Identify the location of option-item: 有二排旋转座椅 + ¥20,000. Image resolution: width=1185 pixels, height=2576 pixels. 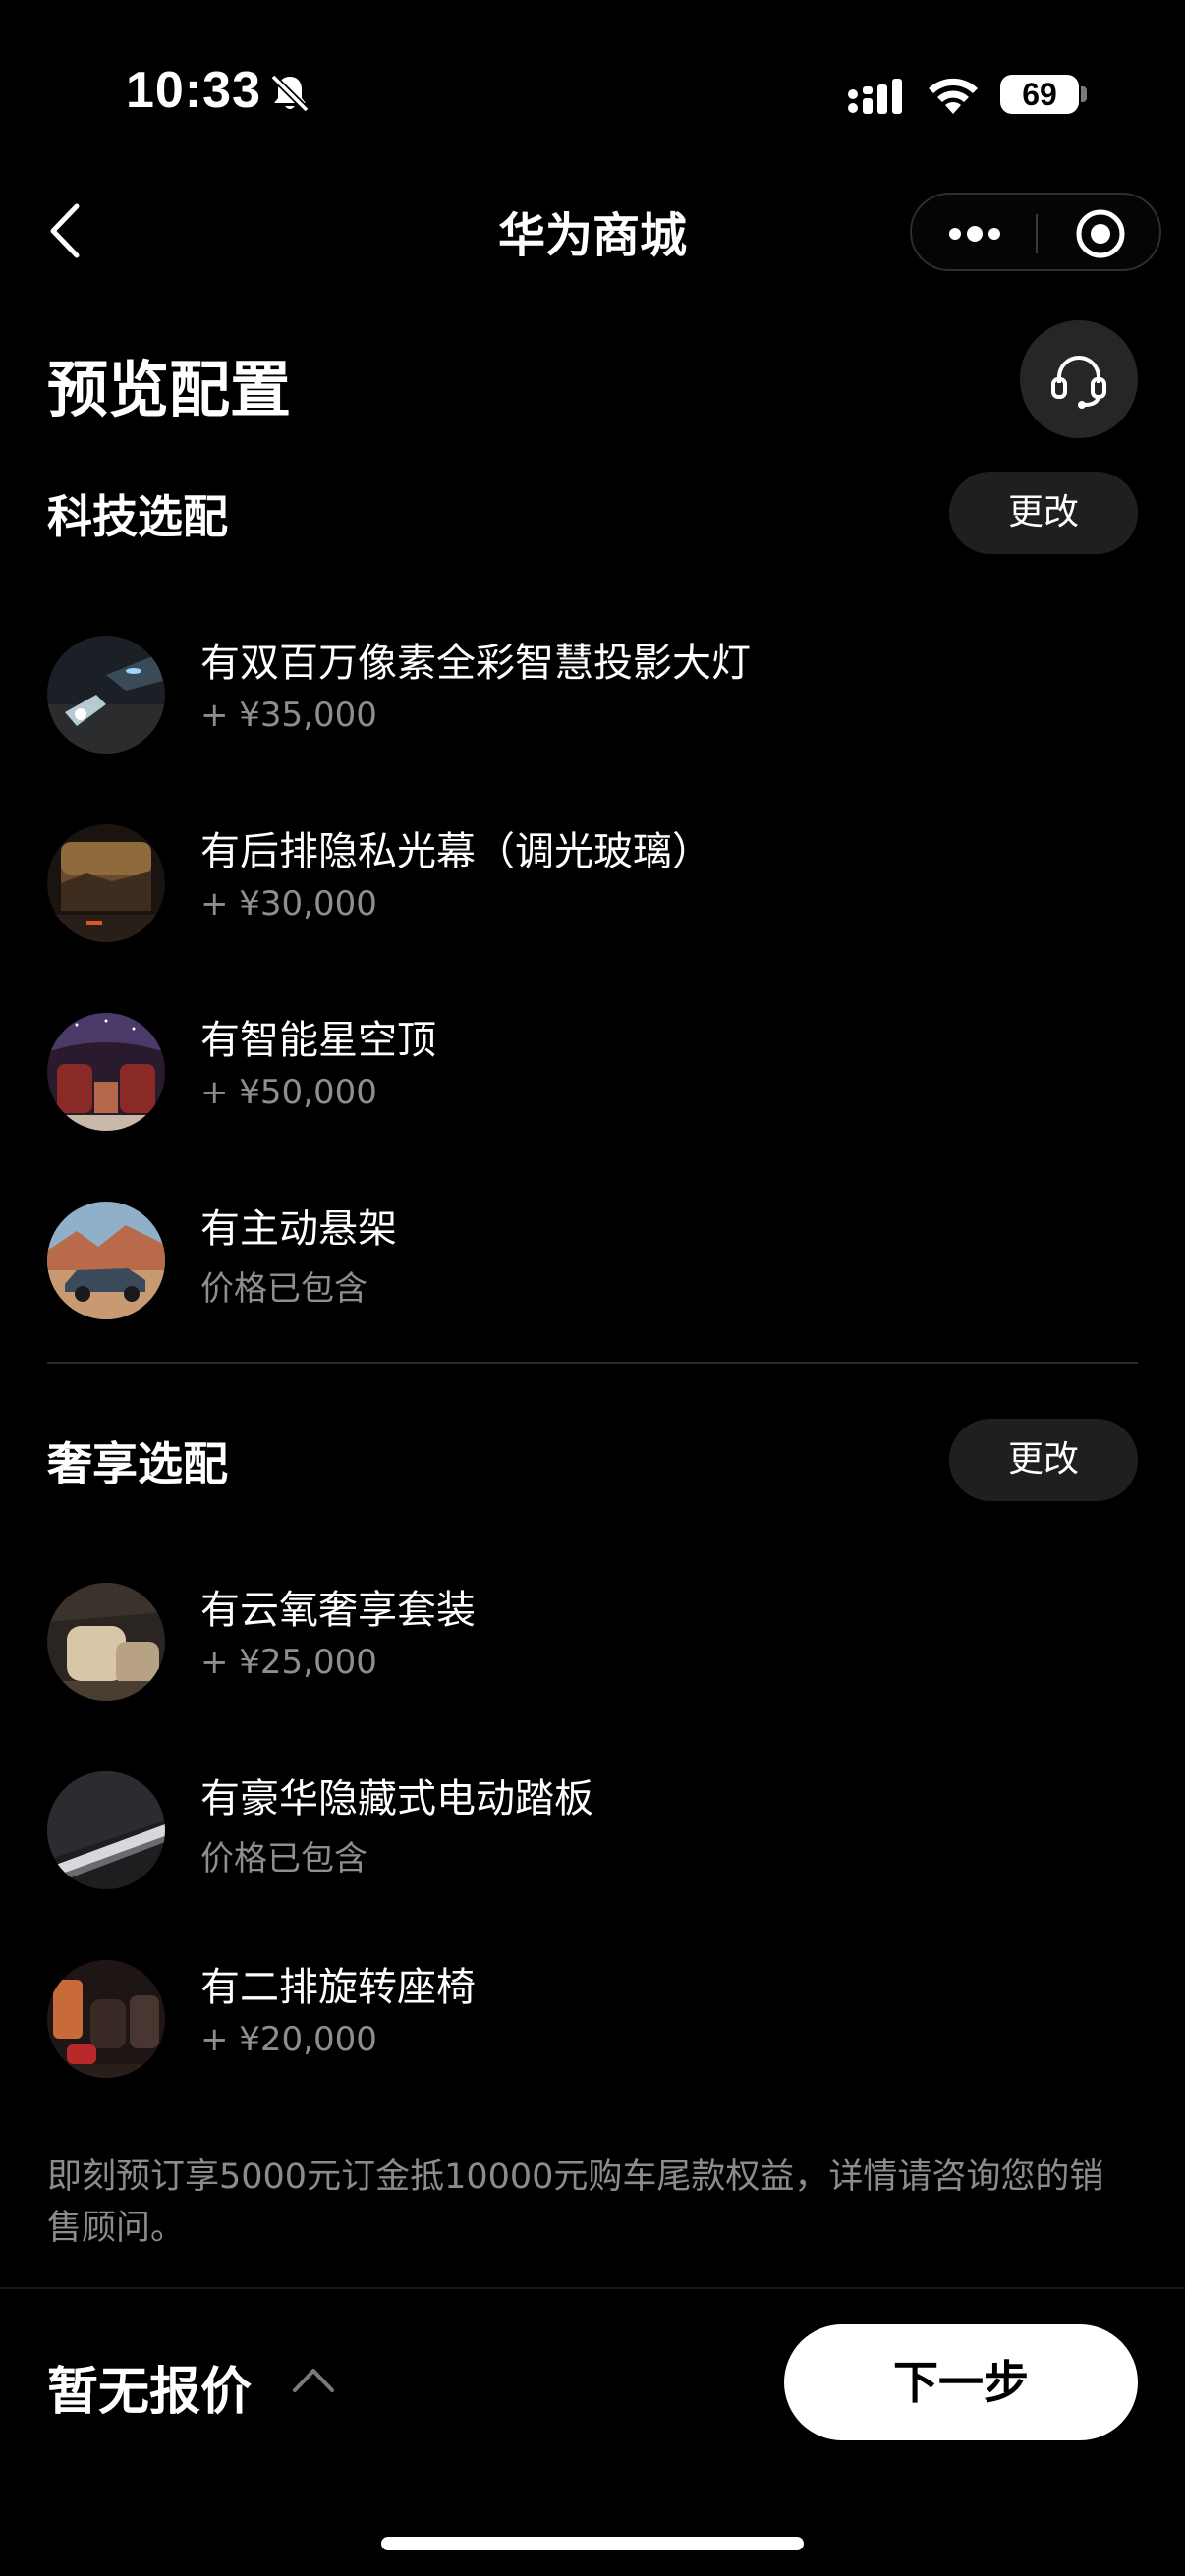
(592, 2019).